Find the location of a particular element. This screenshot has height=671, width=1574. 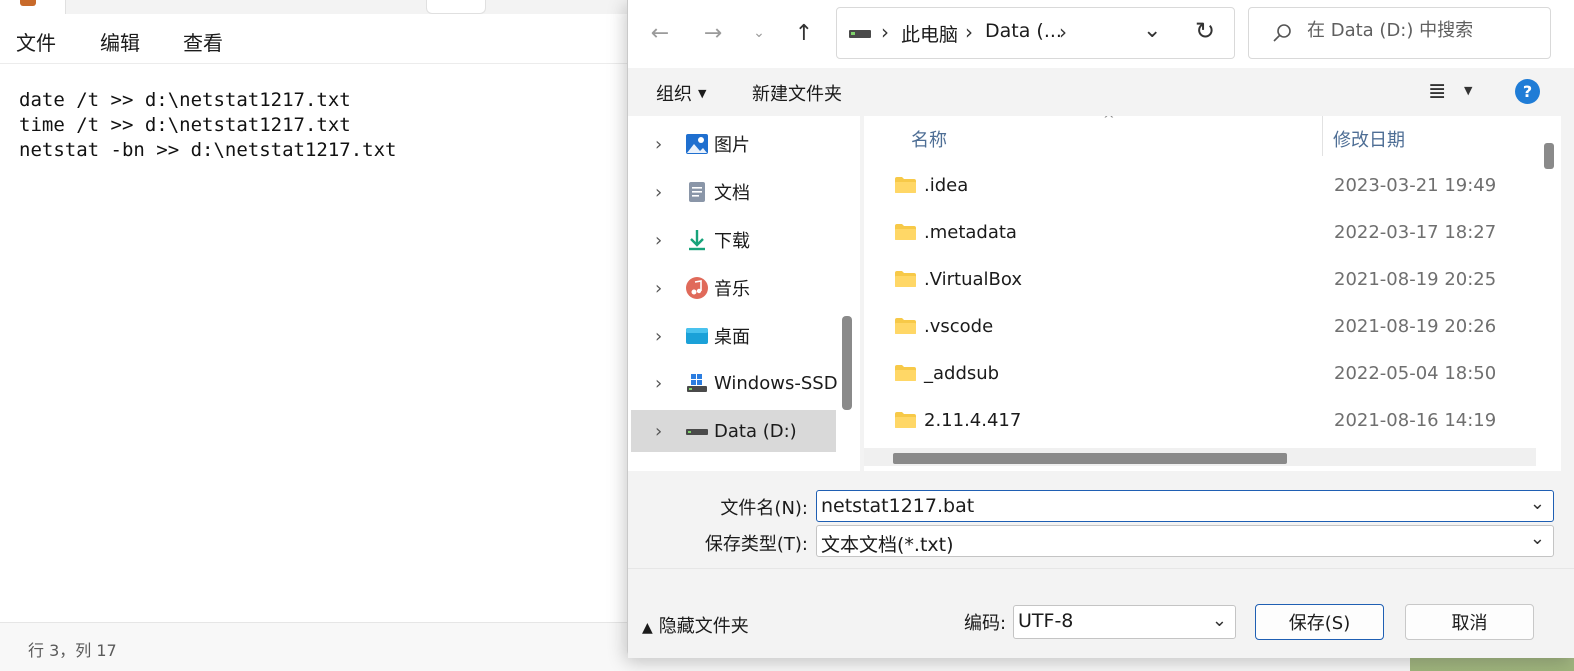

file-date: 2021-08-19 20:26 is located at coordinates (1415, 326).